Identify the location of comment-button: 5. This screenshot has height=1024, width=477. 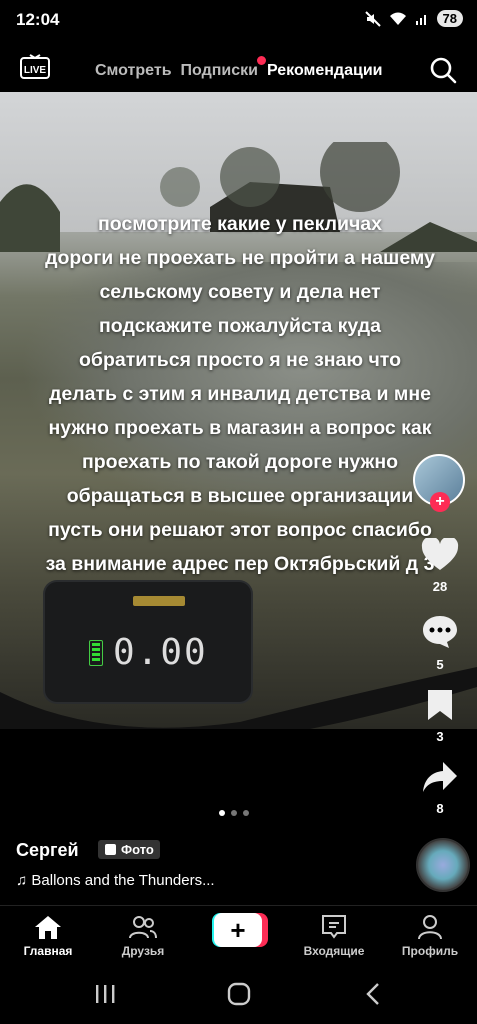
(440, 643).